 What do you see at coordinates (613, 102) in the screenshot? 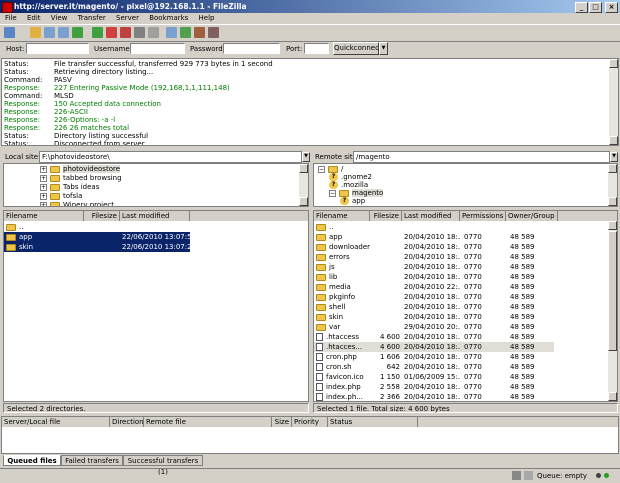
I see `log-scrollbar` at bounding box center [613, 102].